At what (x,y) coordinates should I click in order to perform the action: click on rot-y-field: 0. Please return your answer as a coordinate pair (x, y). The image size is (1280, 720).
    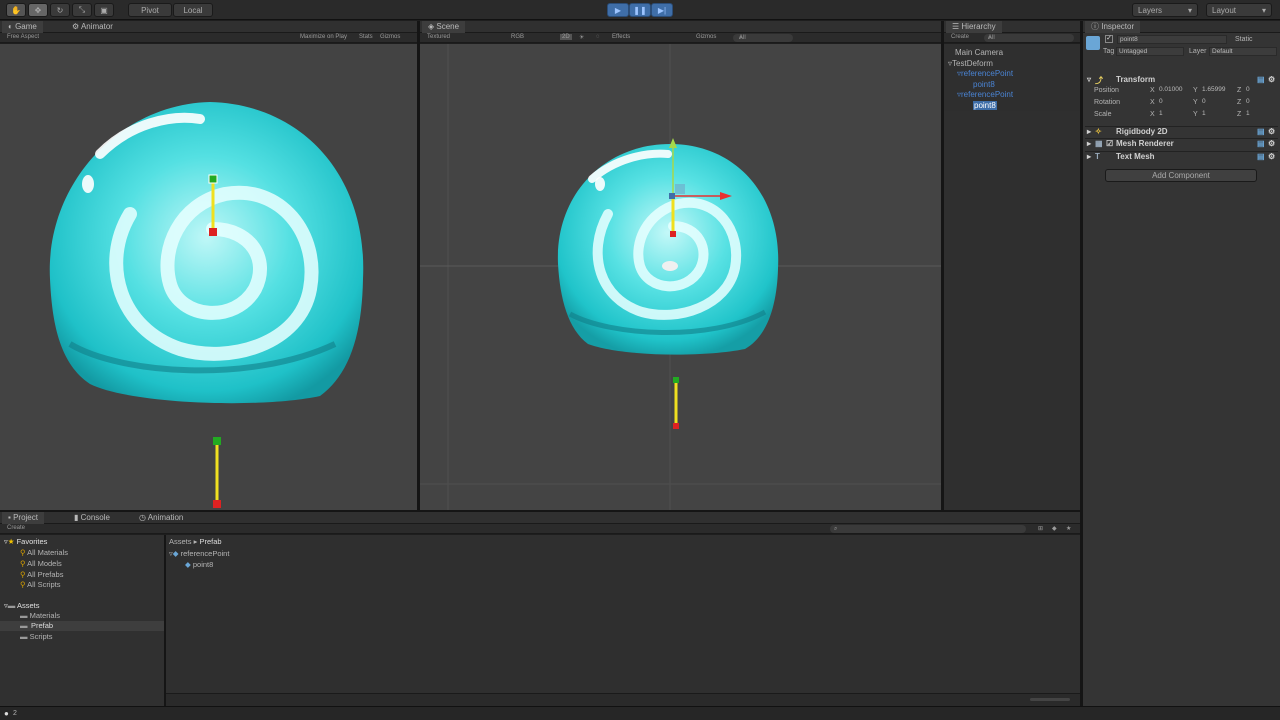
    Looking at the image, I should click on (1217, 102).